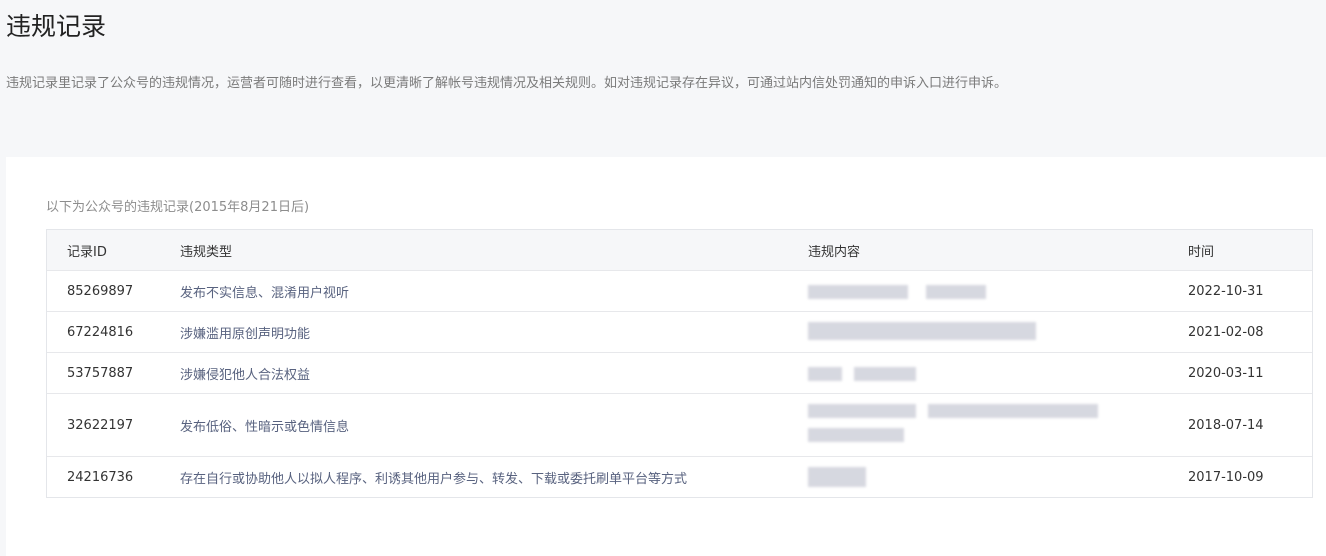 The image size is (1326, 556). I want to click on record-time: 2020-03-11, so click(1226, 373).